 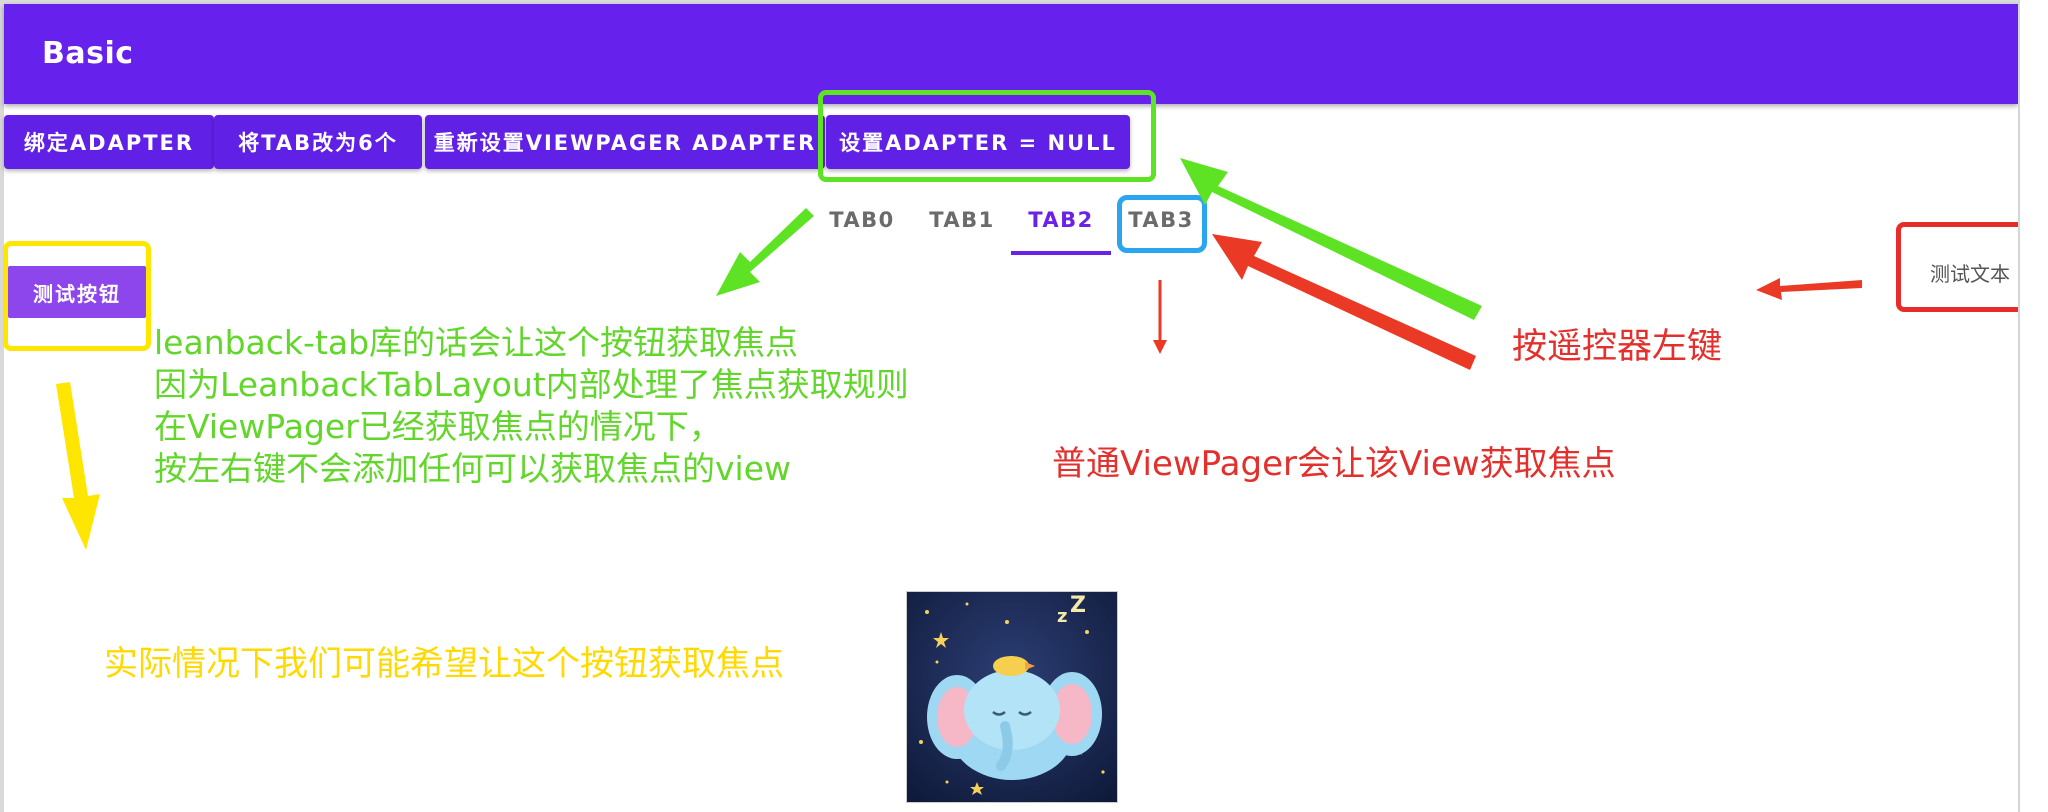 I want to click on tab-2: TAB2, so click(x=1061, y=220).